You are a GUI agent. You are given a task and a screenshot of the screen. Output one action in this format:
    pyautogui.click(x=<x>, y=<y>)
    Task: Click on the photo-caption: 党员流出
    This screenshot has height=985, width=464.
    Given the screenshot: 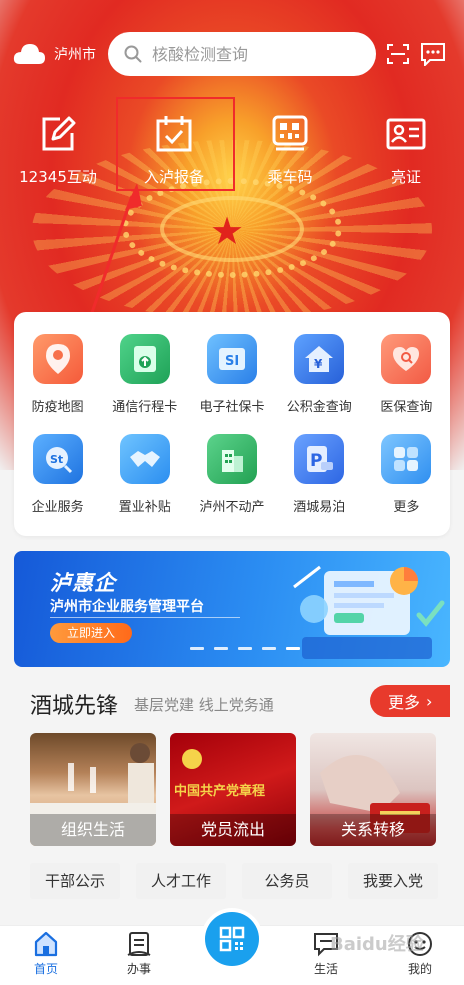 What is the action you would take?
    pyautogui.click(x=233, y=830)
    